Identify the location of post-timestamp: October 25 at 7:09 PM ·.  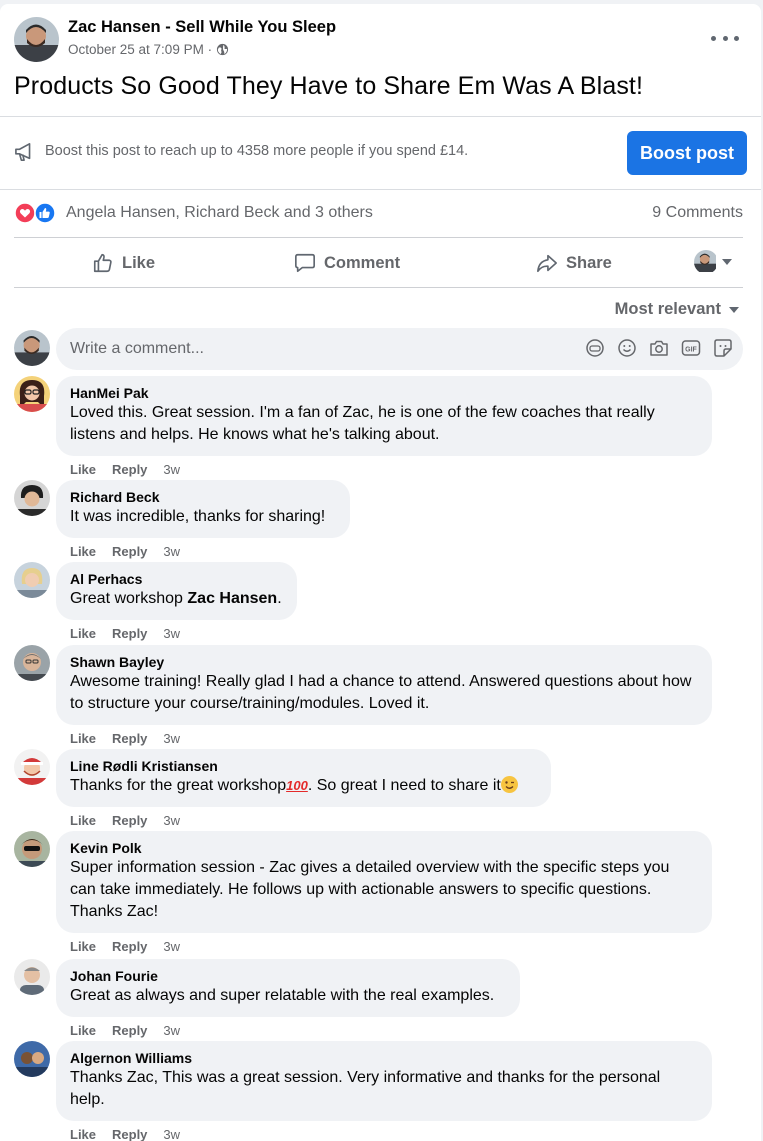
(140, 49).